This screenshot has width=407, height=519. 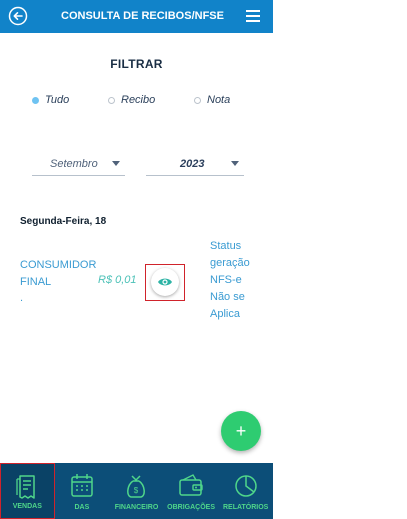 What do you see at coordinates (138, 100) in the screenshot?
I see `radio-label: Recibo` at bounding box center [138, 100].